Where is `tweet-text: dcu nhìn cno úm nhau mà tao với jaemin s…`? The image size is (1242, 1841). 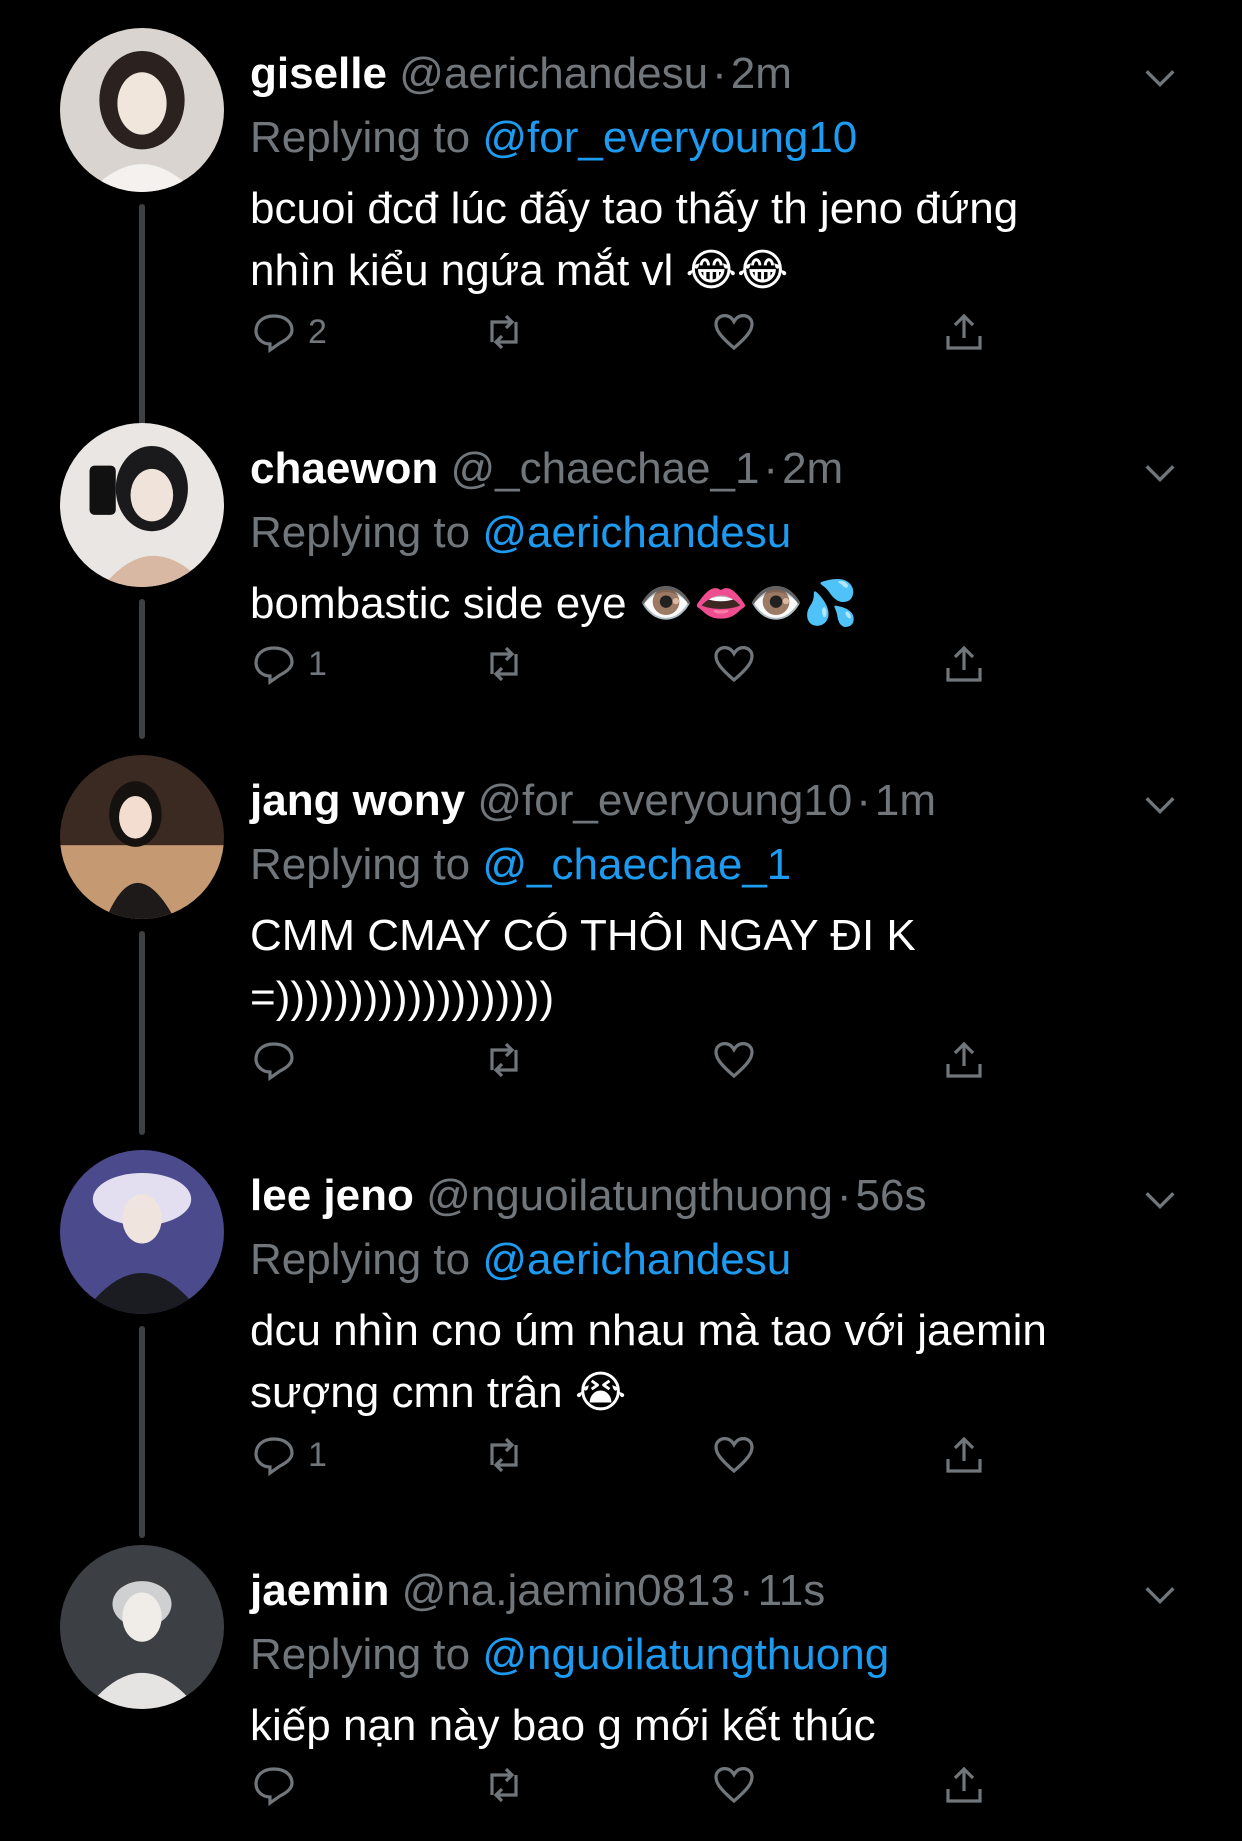 tweet-text: dcu nhìn cno úm nhau mà tao với jaemin s… is located at coordinates (648, 1361).